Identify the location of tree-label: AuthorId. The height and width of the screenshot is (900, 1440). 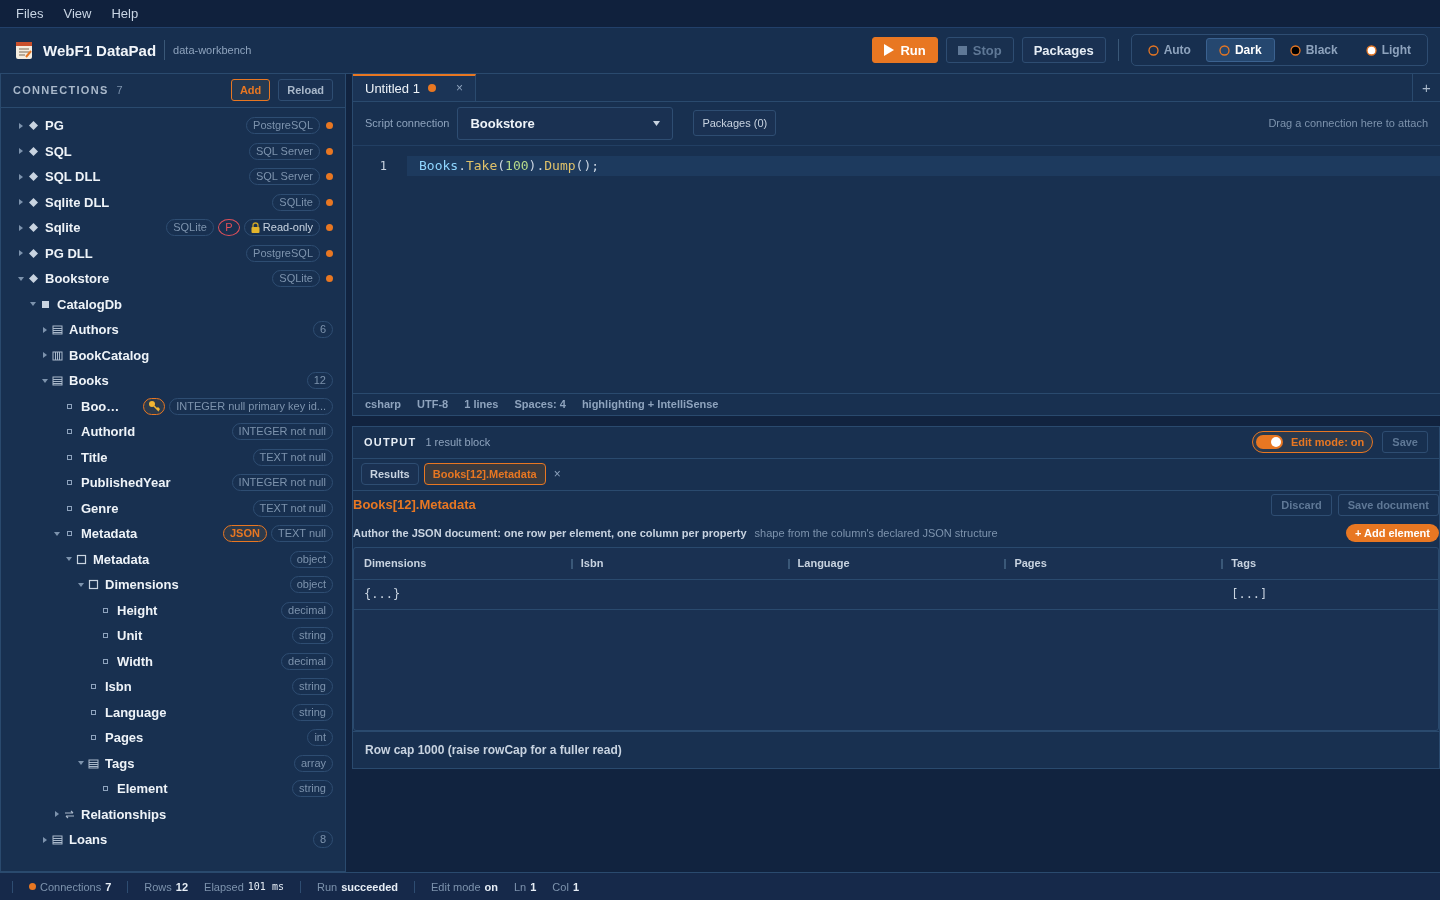
(108, 431).